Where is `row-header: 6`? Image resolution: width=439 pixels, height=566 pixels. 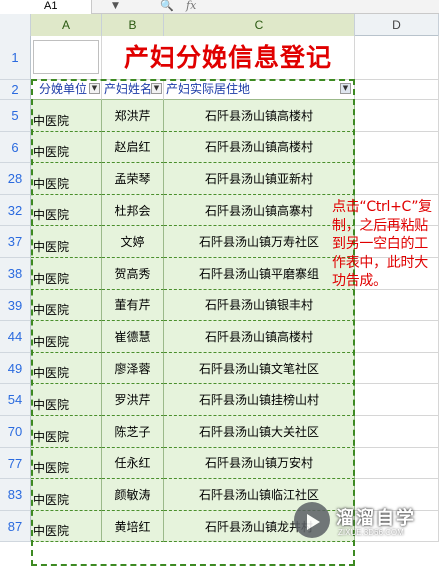
row-header: 6 is located at coordinates (15, 147).